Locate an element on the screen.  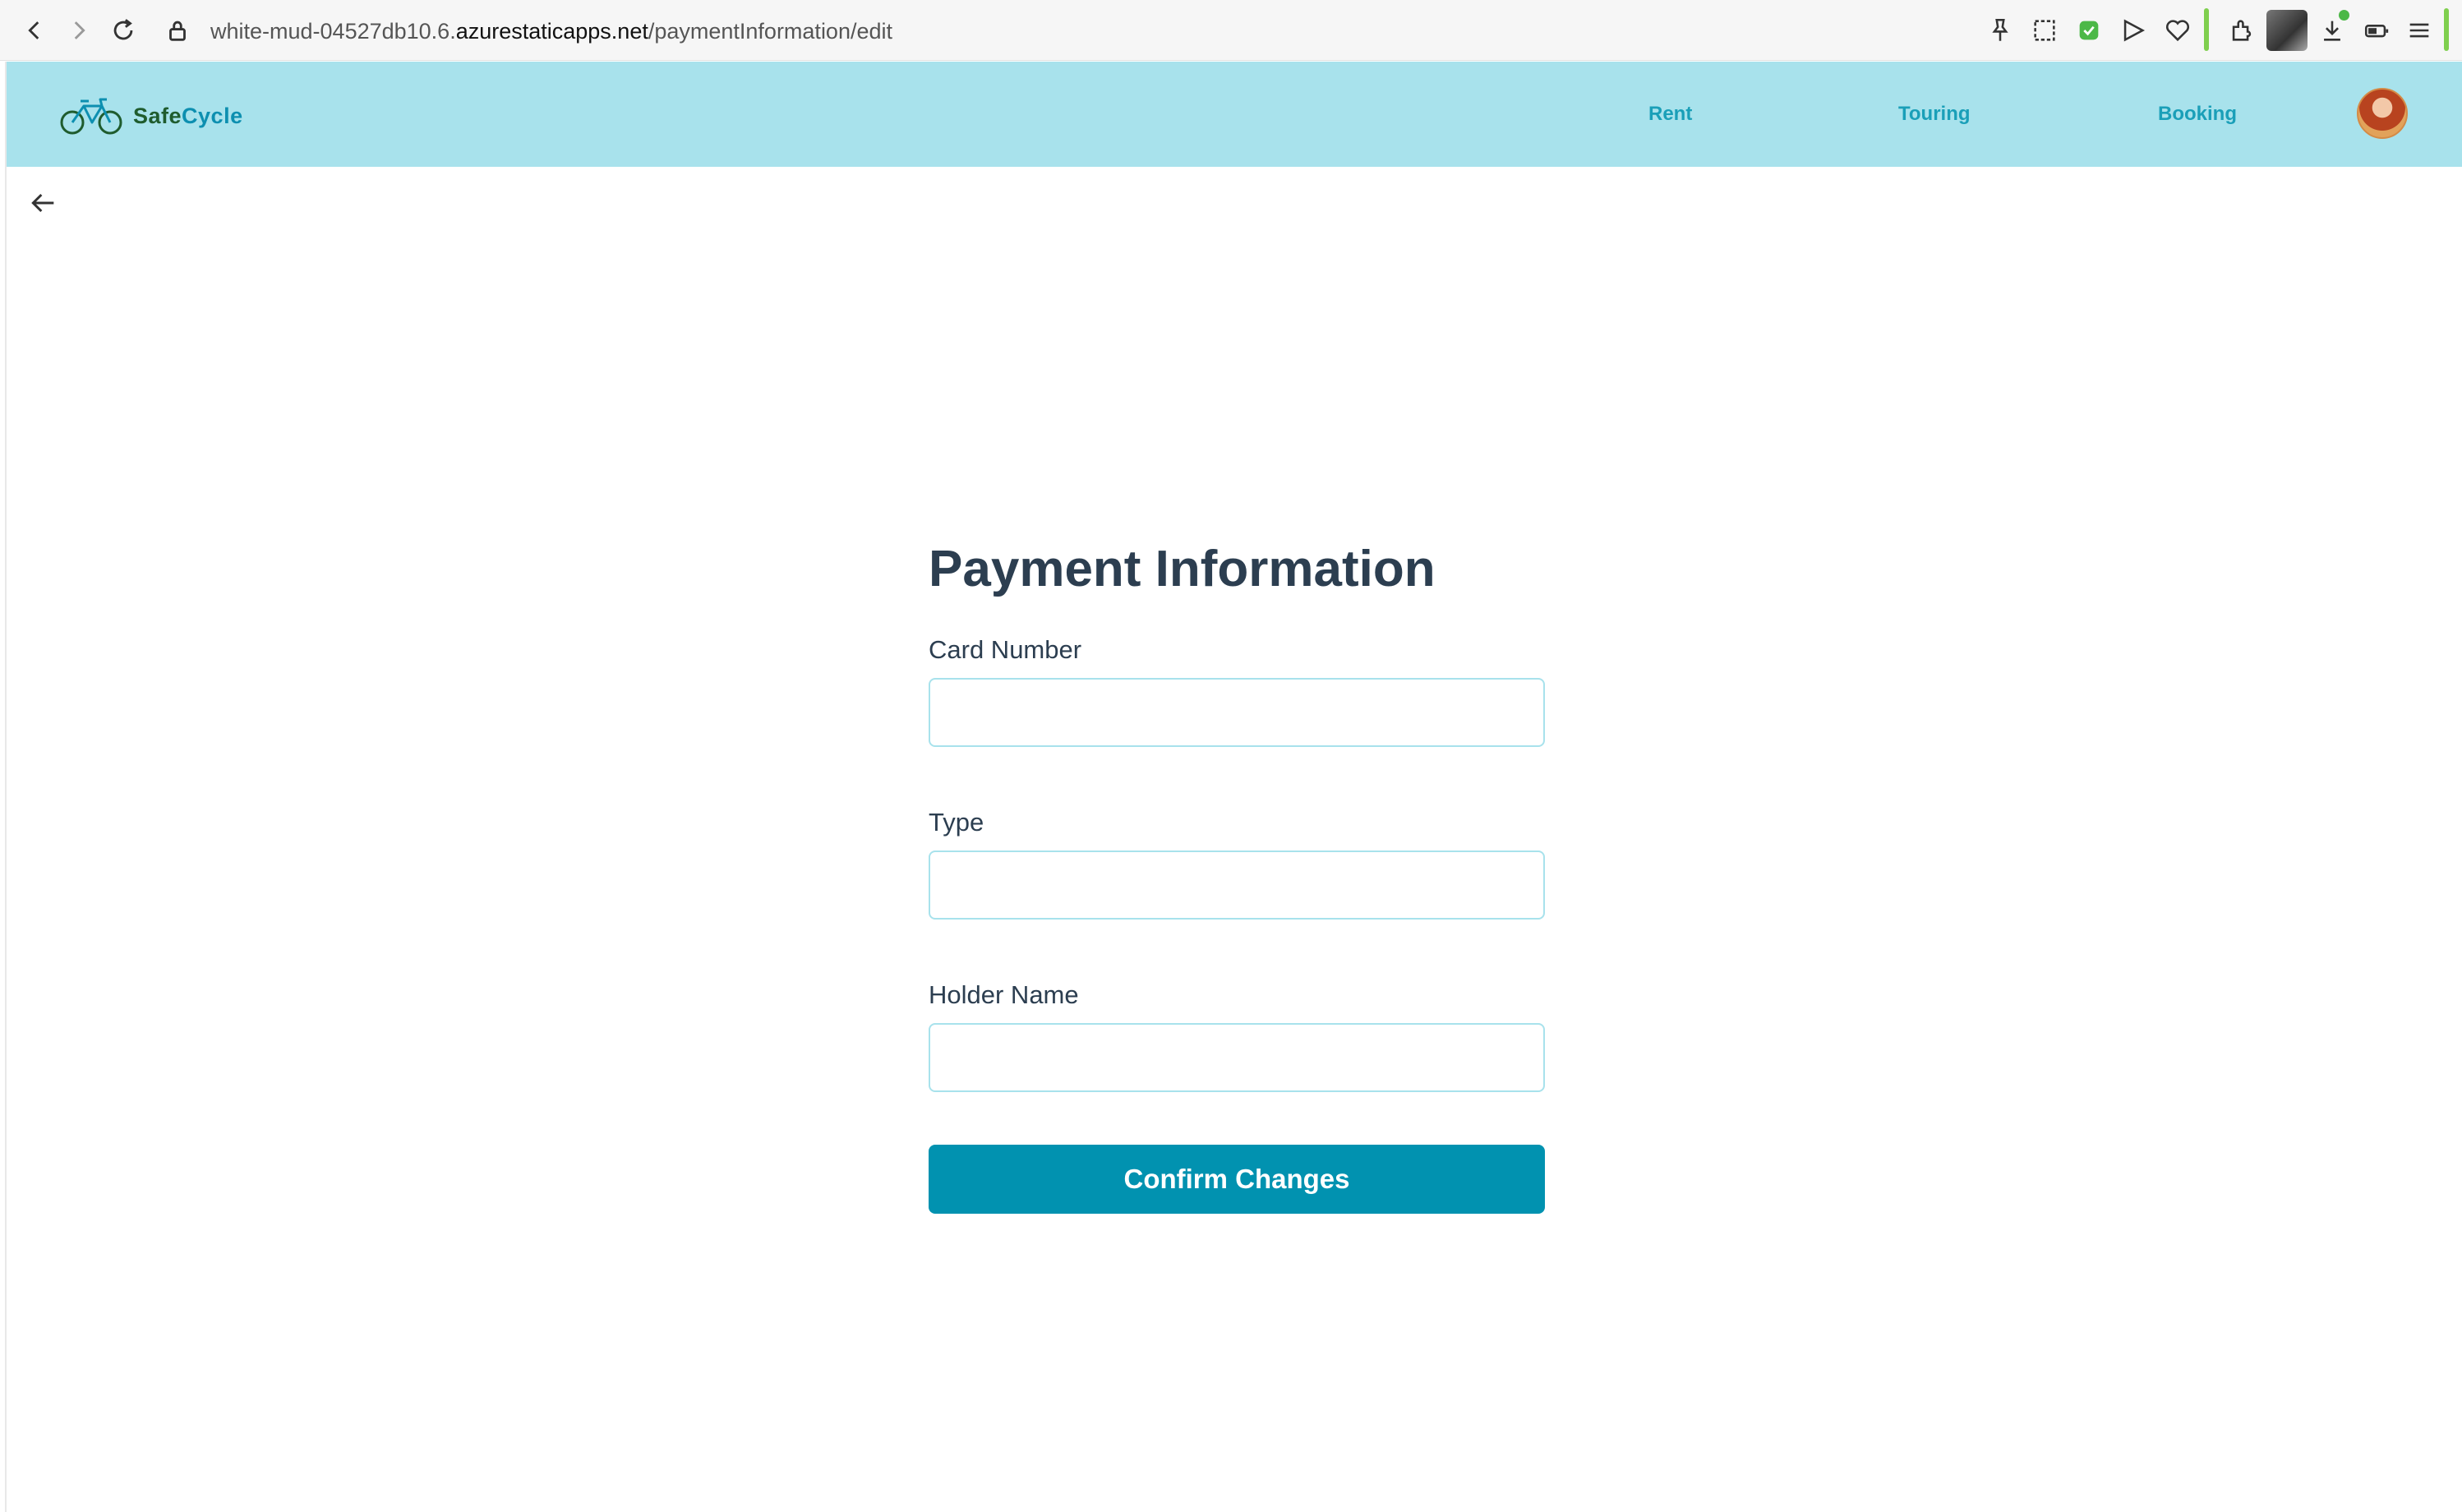
right-edge-indicator is located at coordinates (2446, 29).